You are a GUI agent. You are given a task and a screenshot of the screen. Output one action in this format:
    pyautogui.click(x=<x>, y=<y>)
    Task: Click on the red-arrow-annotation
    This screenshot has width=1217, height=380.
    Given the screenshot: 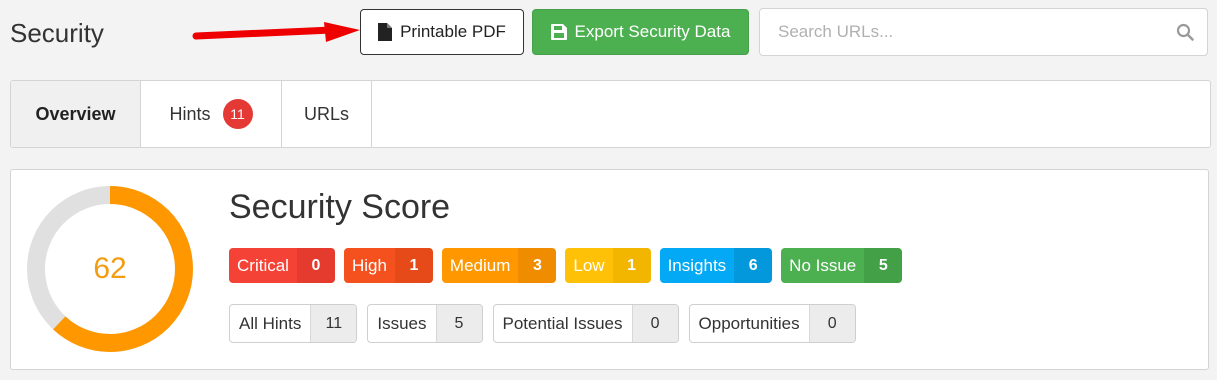 What is the action you would take?
    pyautogui.click(x=276, y=32)
    